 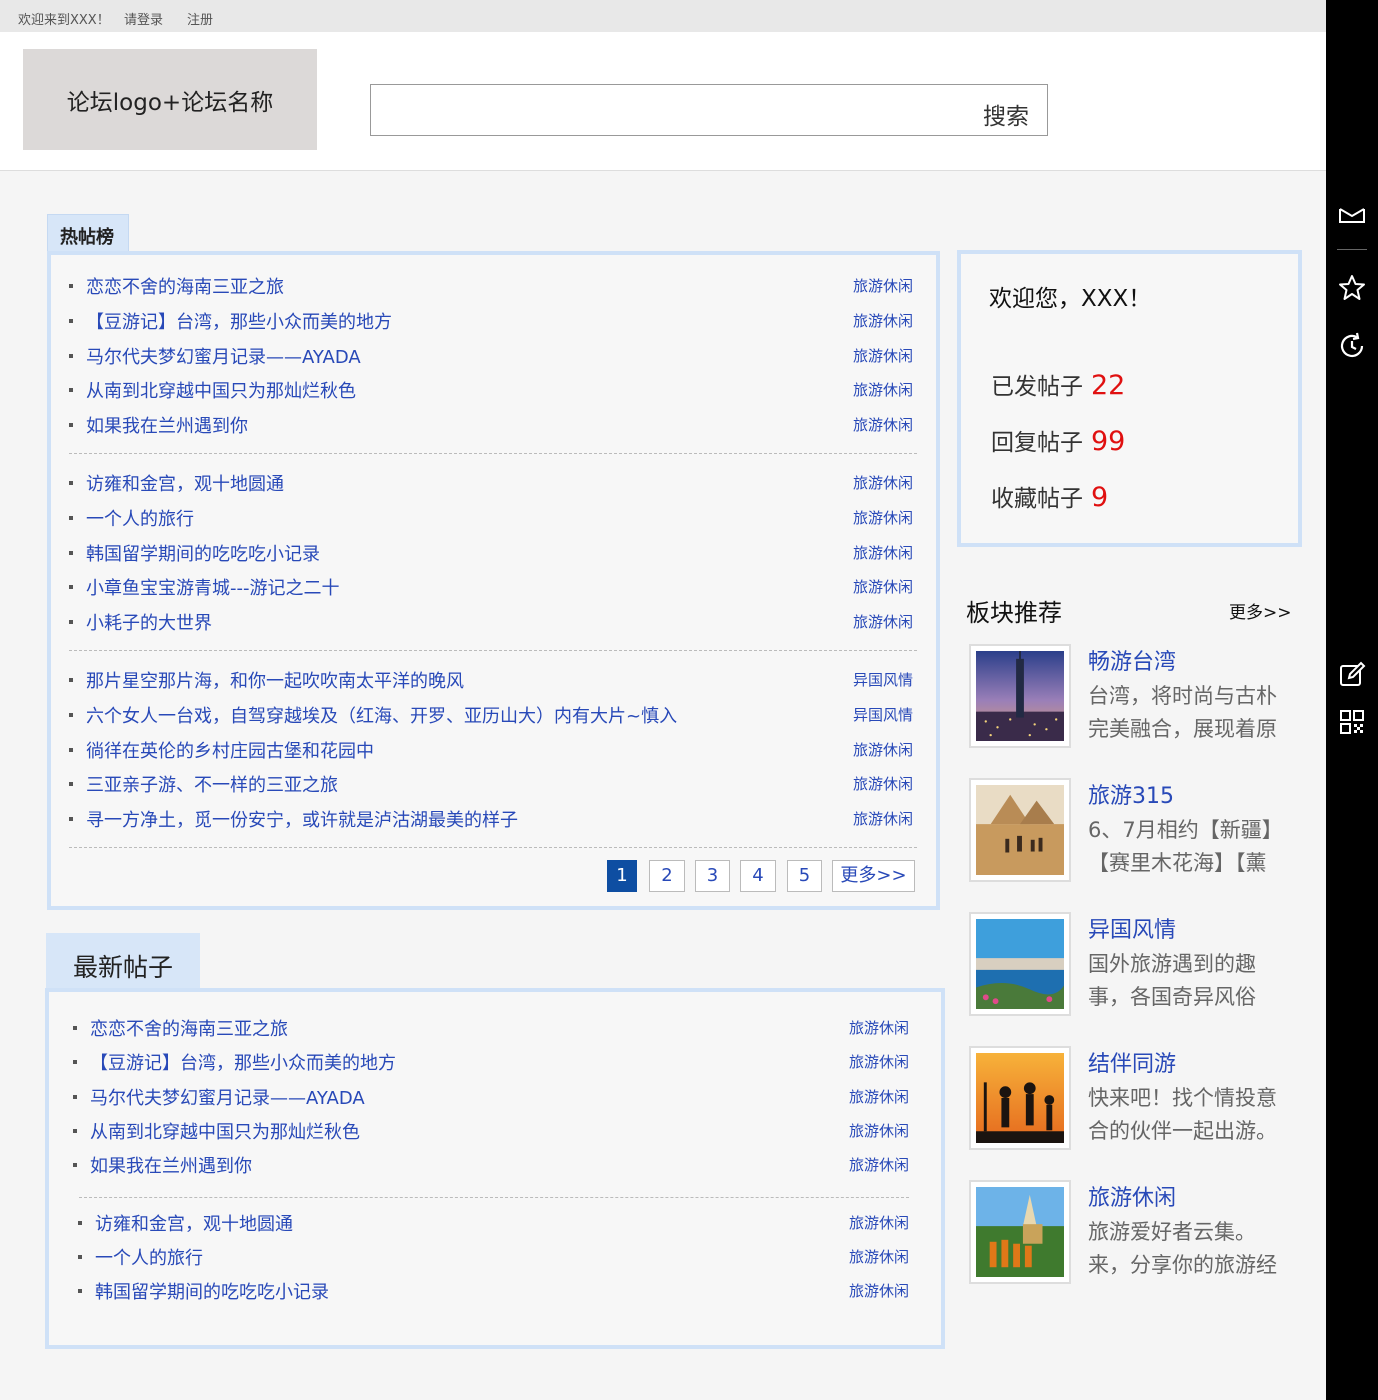 What do you see at coordinates (88, 233) in the screenshot?
I see `hot-posts-tab: 热帖榜` at bounding box center [88, 233].